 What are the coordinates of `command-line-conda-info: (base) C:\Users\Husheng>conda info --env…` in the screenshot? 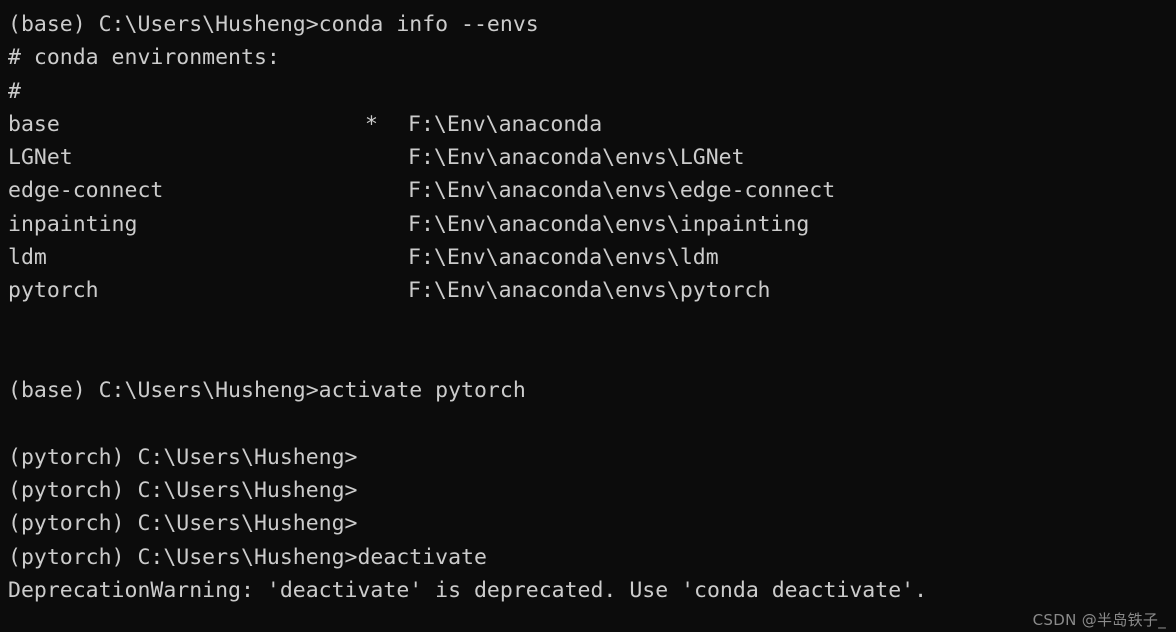 It's located at (273, 24).